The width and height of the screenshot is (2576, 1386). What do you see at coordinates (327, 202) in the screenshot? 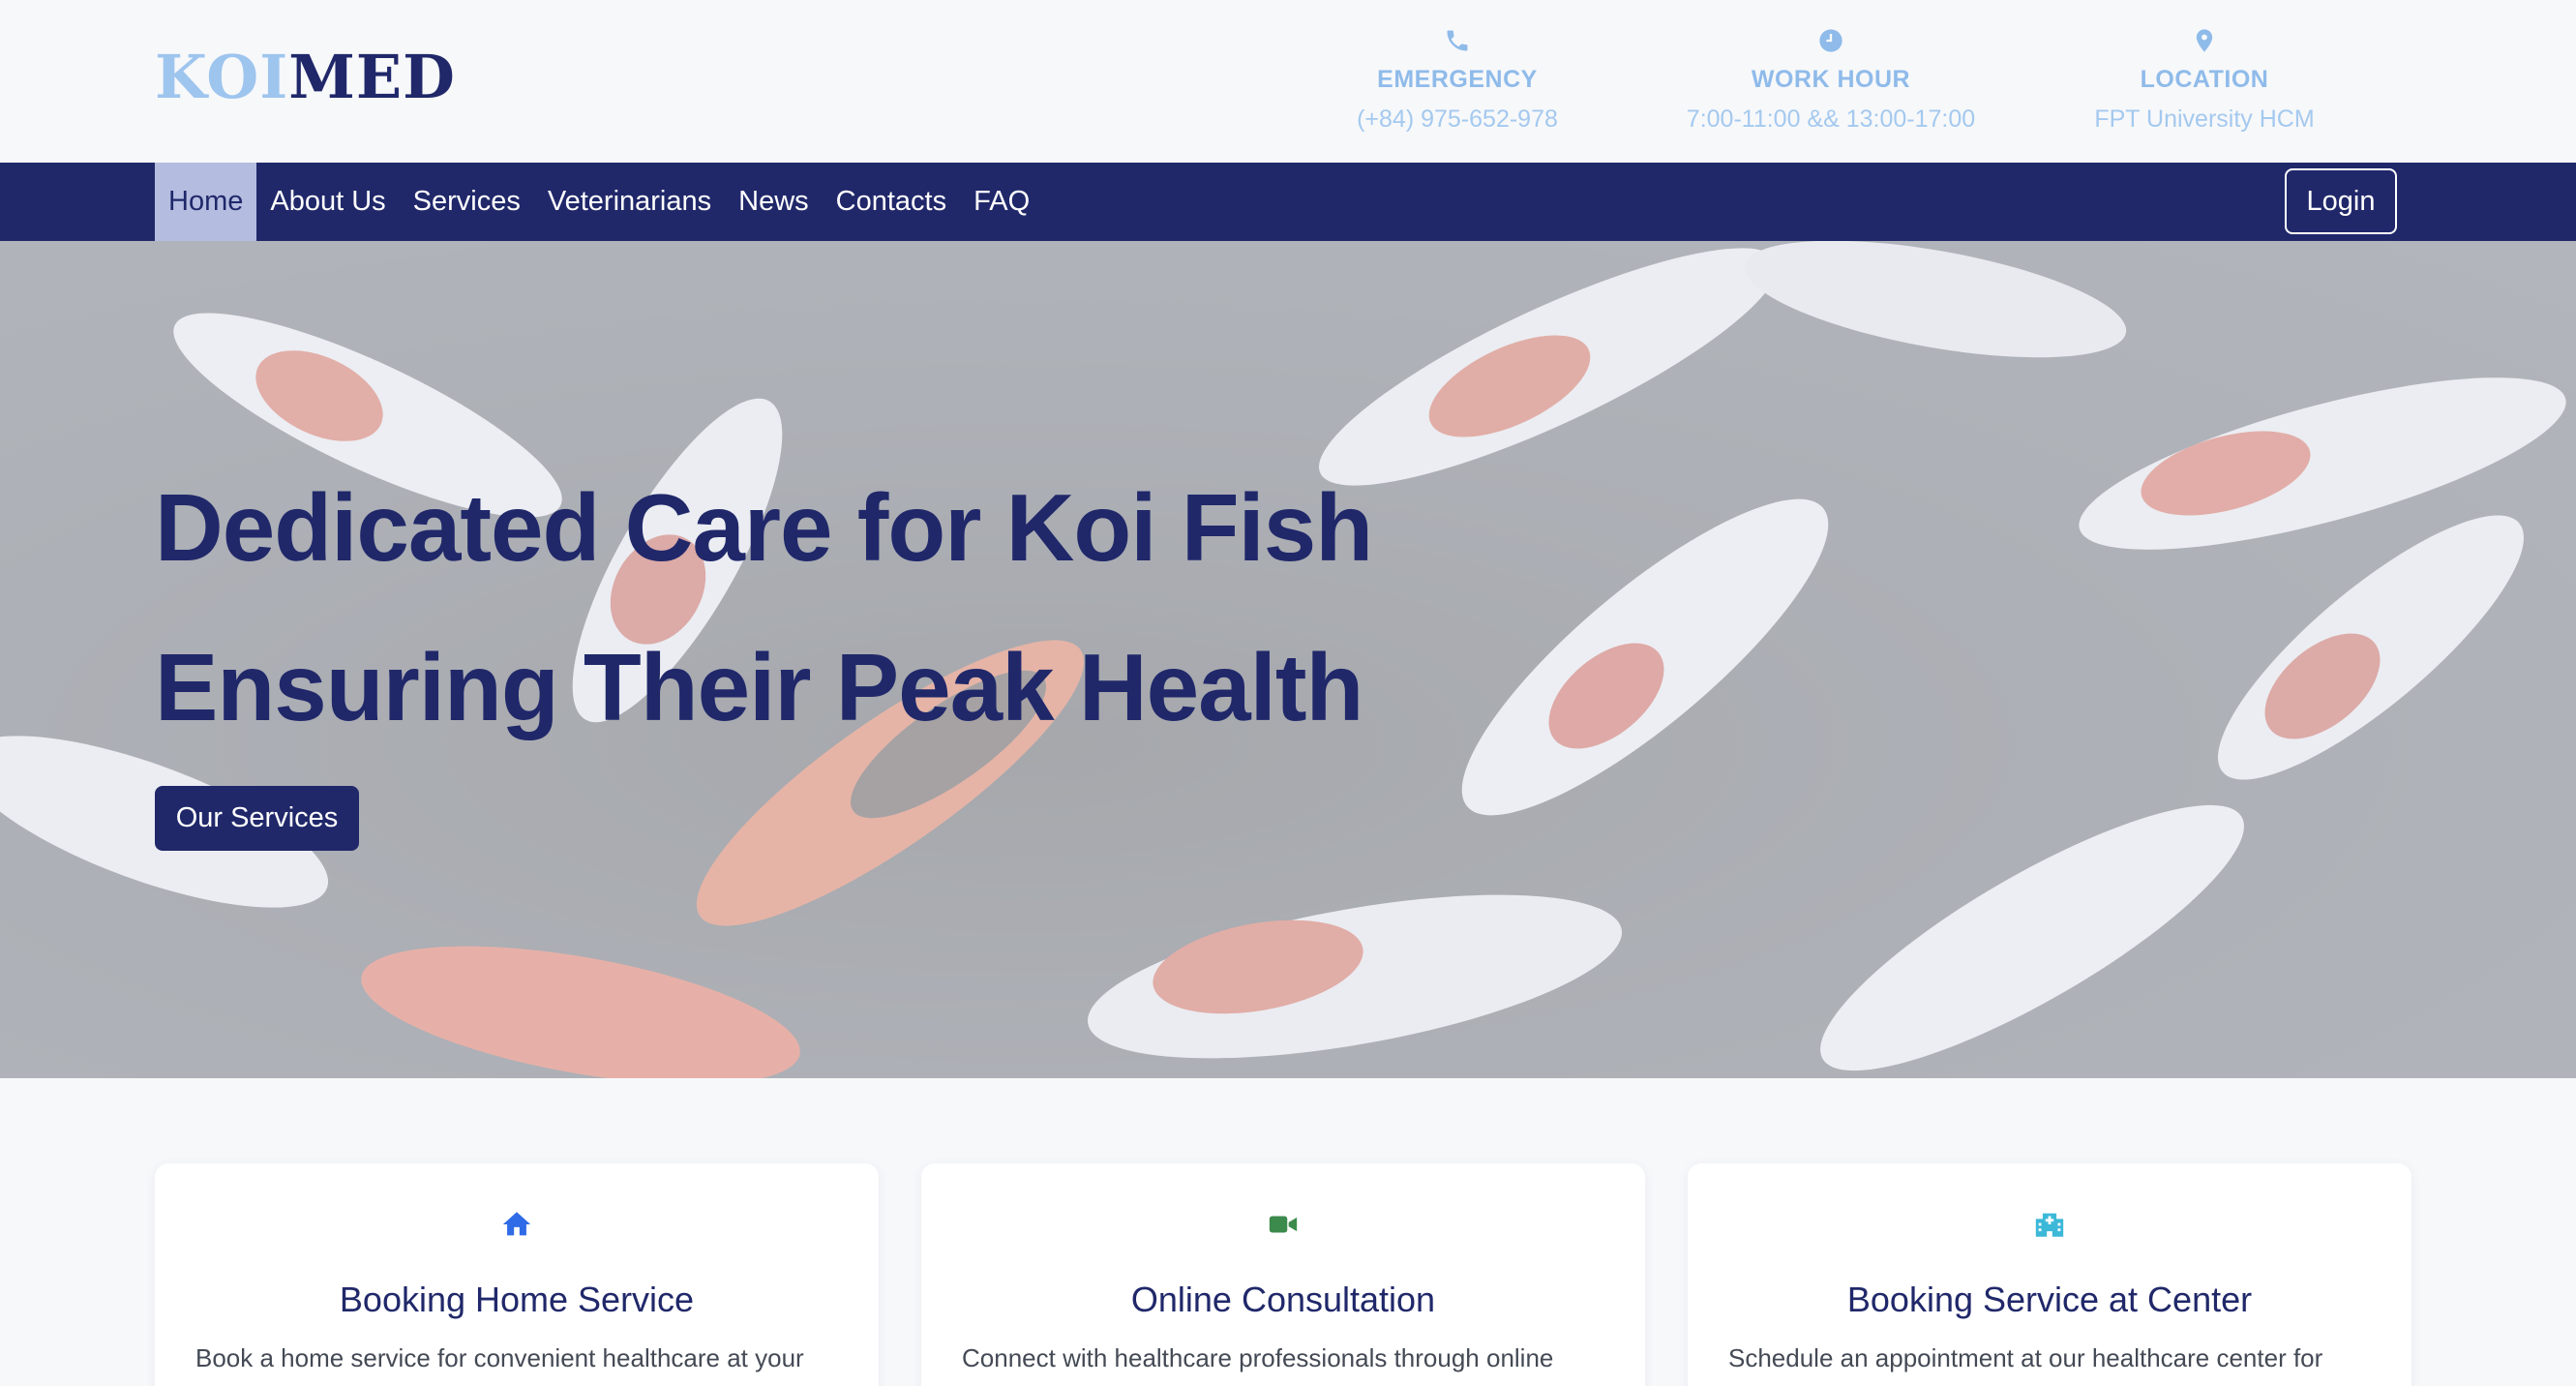
I see `nav-item-about-us: About Us` at bounding box center [327, 202].